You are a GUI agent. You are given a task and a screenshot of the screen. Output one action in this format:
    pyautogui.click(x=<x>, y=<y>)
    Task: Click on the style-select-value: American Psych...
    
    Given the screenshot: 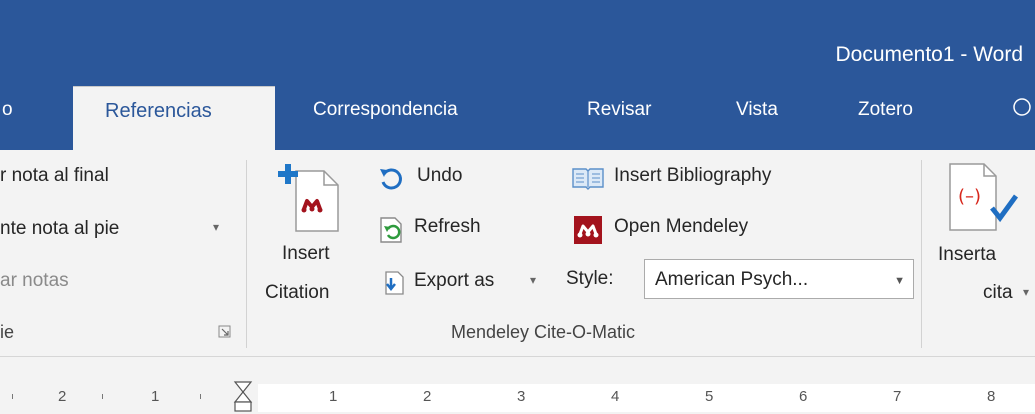 What is the action you would take?
    pyautogui.click(x=732, y=279)
    